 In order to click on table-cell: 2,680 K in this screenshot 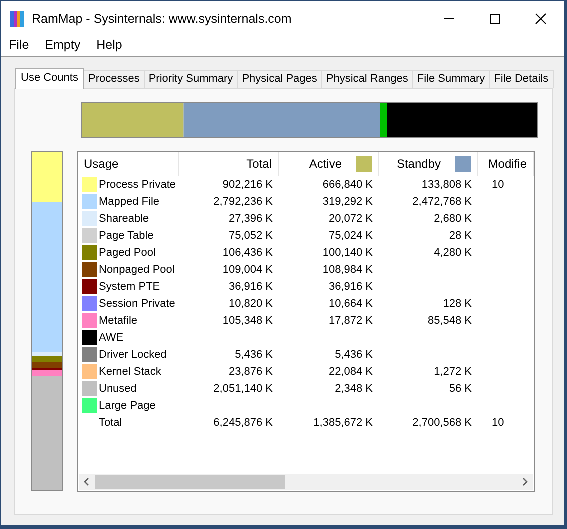, I will do `click(453, 218)`.